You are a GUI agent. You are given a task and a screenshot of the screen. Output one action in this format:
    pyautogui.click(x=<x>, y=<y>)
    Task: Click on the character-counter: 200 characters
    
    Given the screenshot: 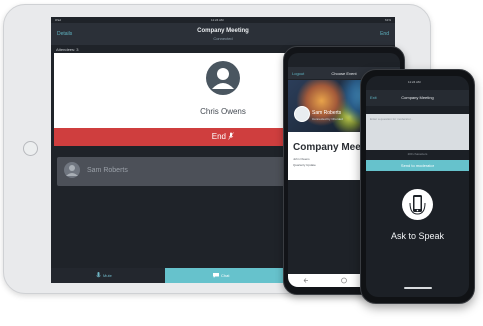 What is the action you would take?
    pyautogui.click(x=417, y=154)
    